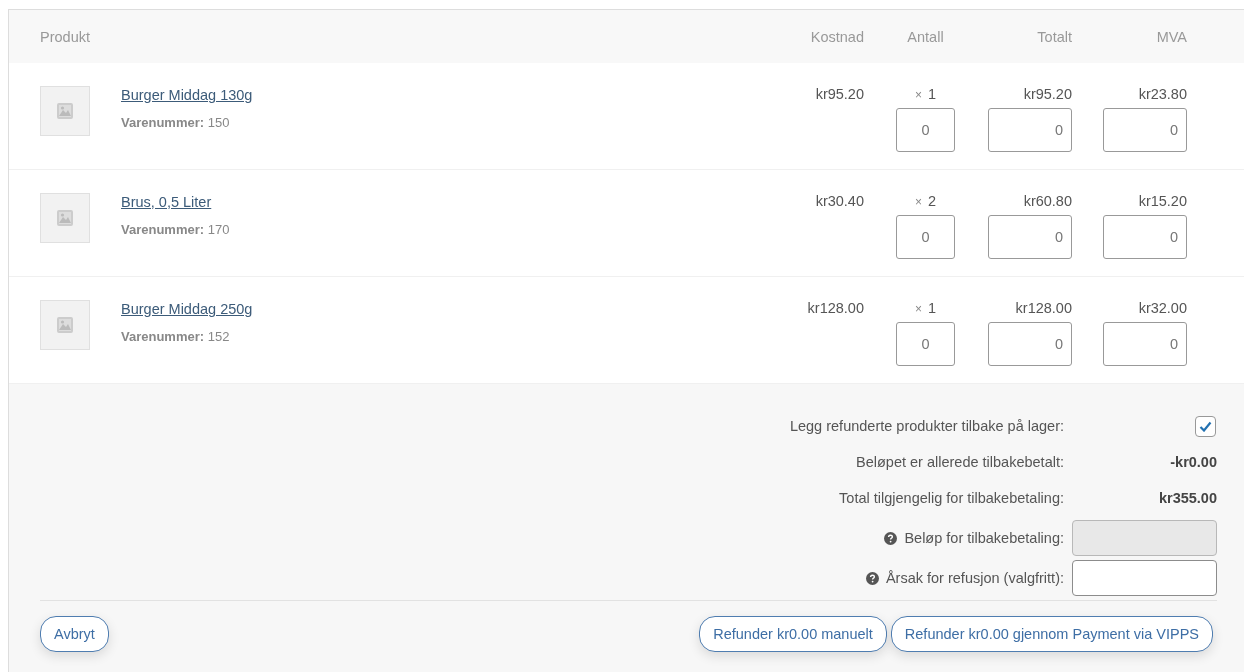 This screenshot has height=672, width=1244. What do you see at coordinates (1162, 308) in the screenshot?
I see `tax-text: kr32.00` at bounding box center [1162, 308].